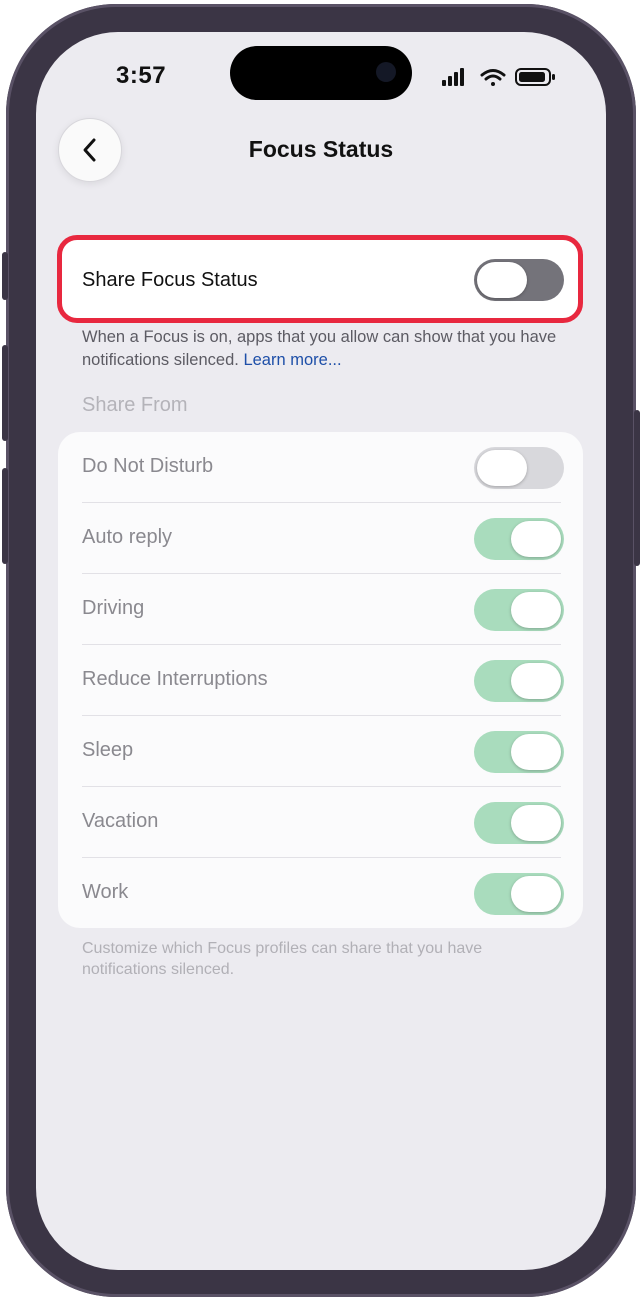  What do you see at coordinates (120, 821) in the screenshot?
I see `list-item-label: Vacation` at bounding box center [120, 821].